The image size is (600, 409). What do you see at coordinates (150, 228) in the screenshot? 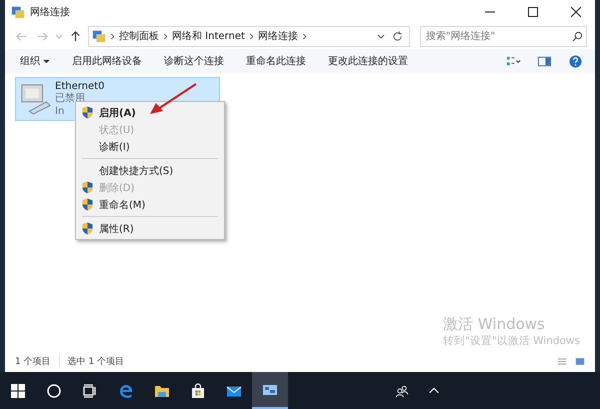
I see `menu-item: 属性(R)` at bounding box center [150, 228].